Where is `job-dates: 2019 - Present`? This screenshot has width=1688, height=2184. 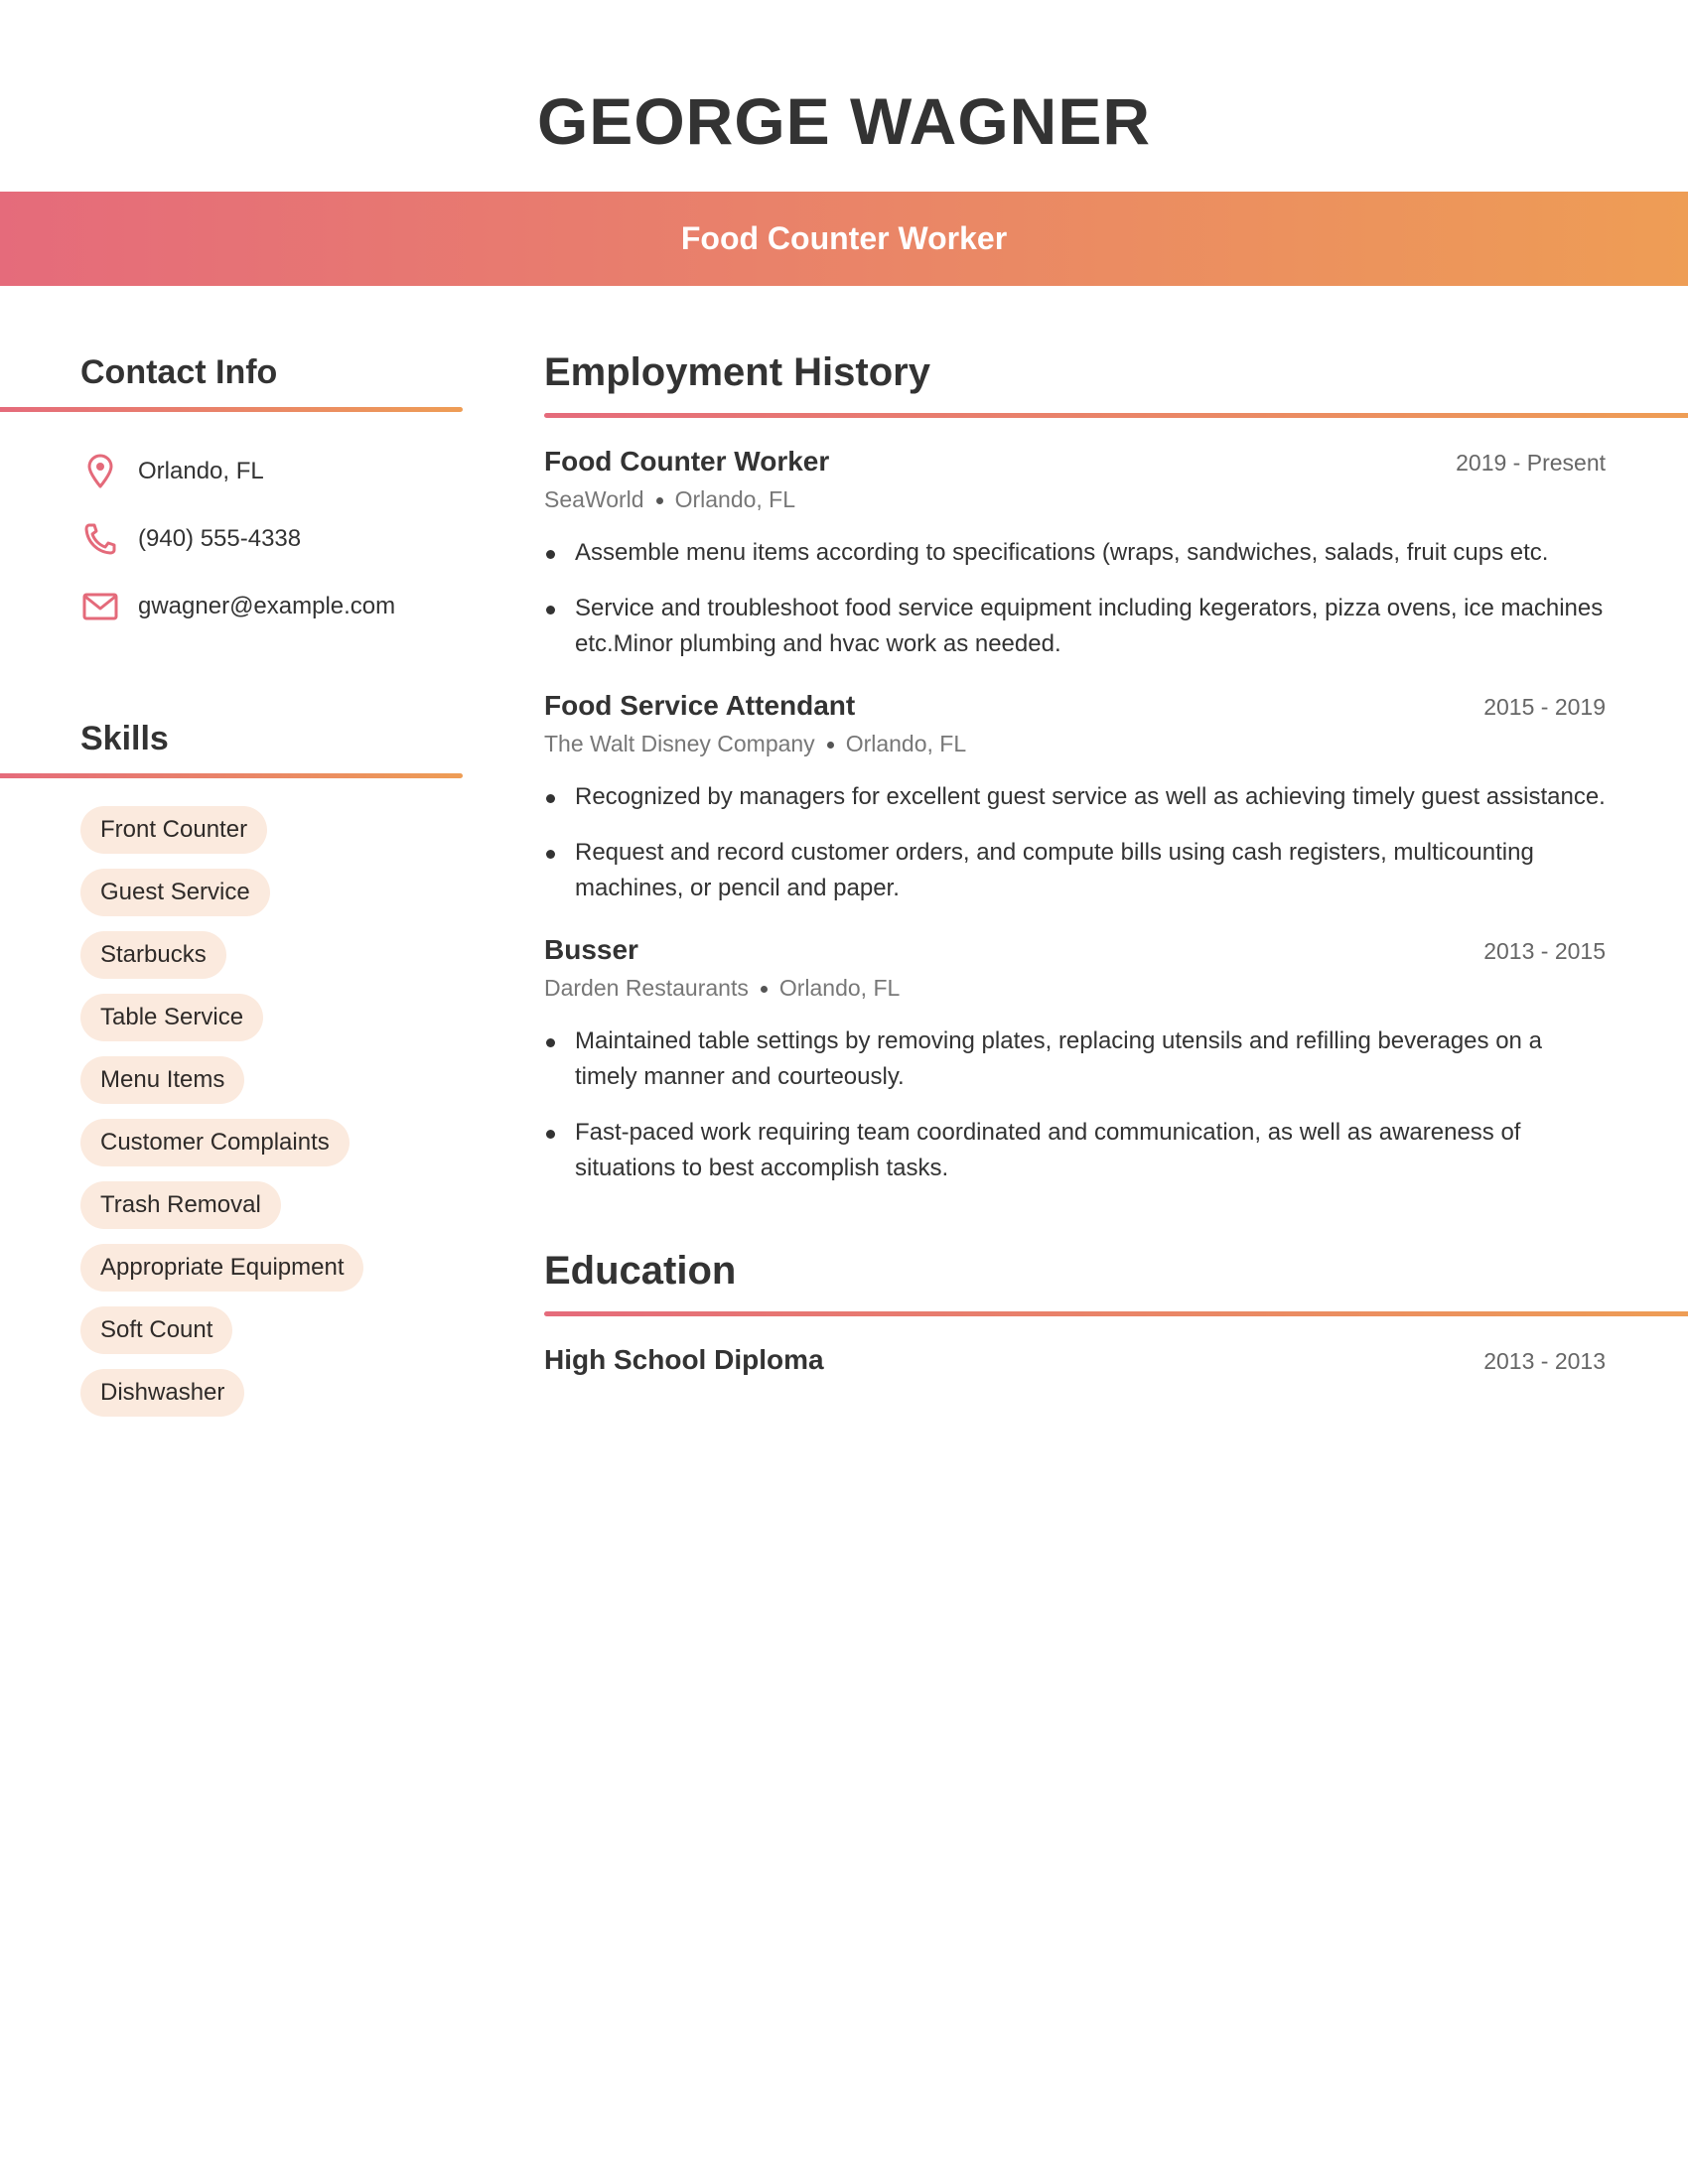
job-dates: 2019 - Present is located at coordinates (1531, 463).